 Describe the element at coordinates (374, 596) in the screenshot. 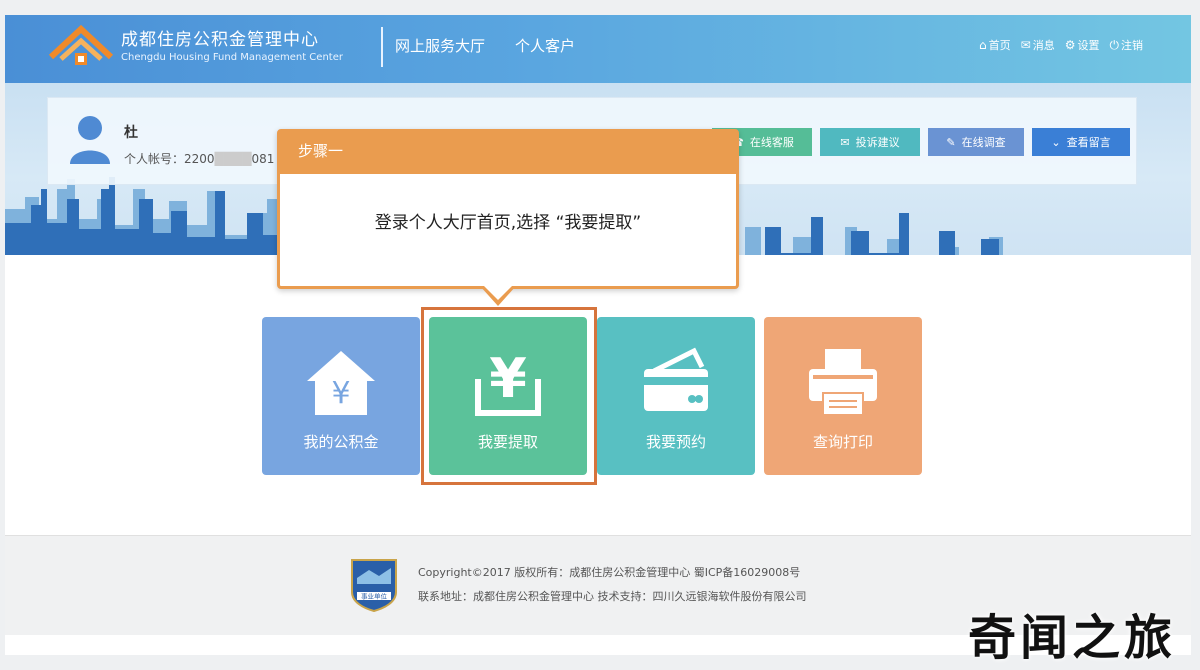

I see `svg-text: 事业单位` at that location.